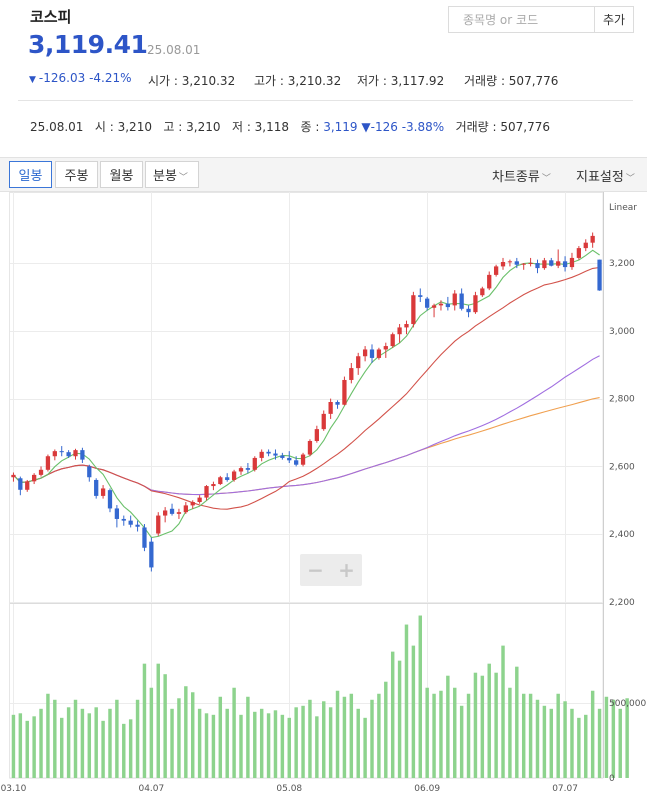  What do you see at coordinates (325, 100) in the screenshot?
I see `header-divider` at bounding box center [325, 100].